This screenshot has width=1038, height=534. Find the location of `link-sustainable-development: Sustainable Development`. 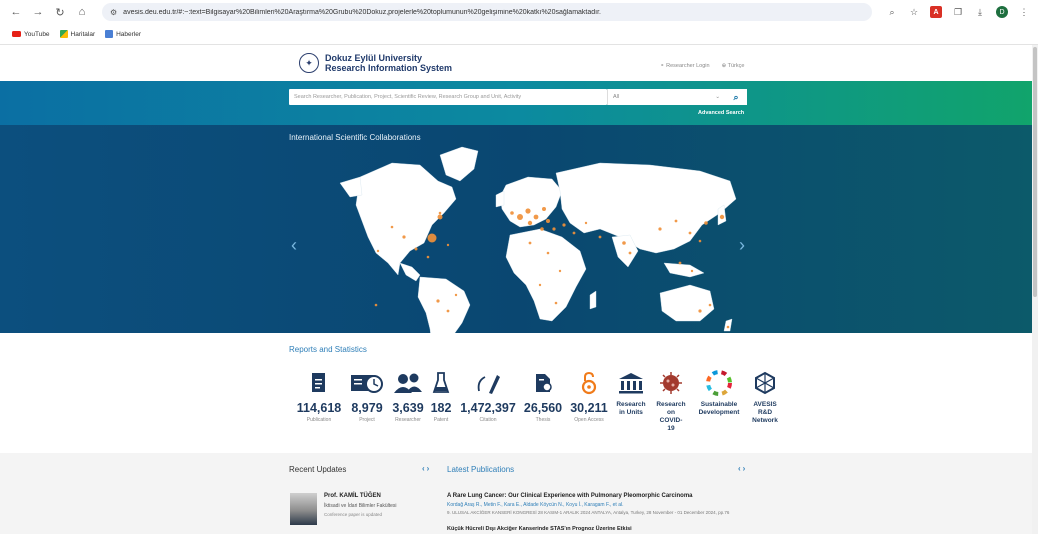

link-sustainable-development: Sustainable Development is located at coordinates (719, 393).